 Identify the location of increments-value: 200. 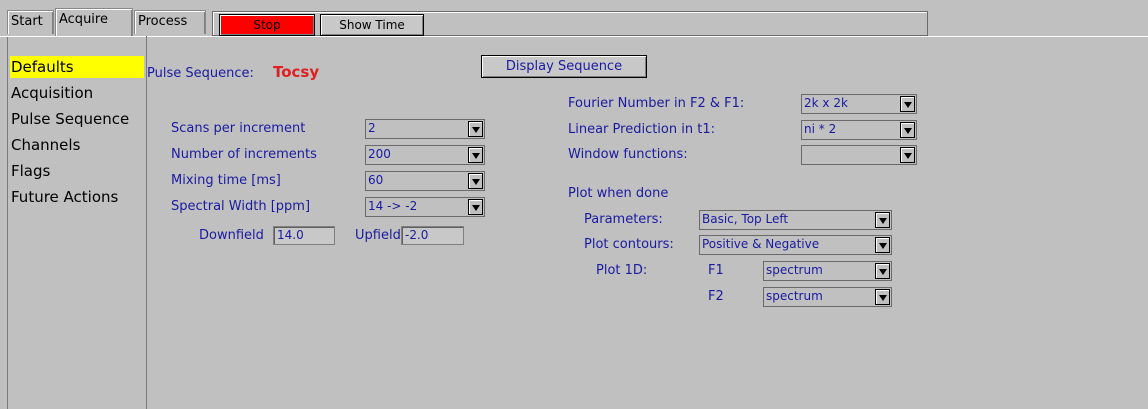
(379, 154).